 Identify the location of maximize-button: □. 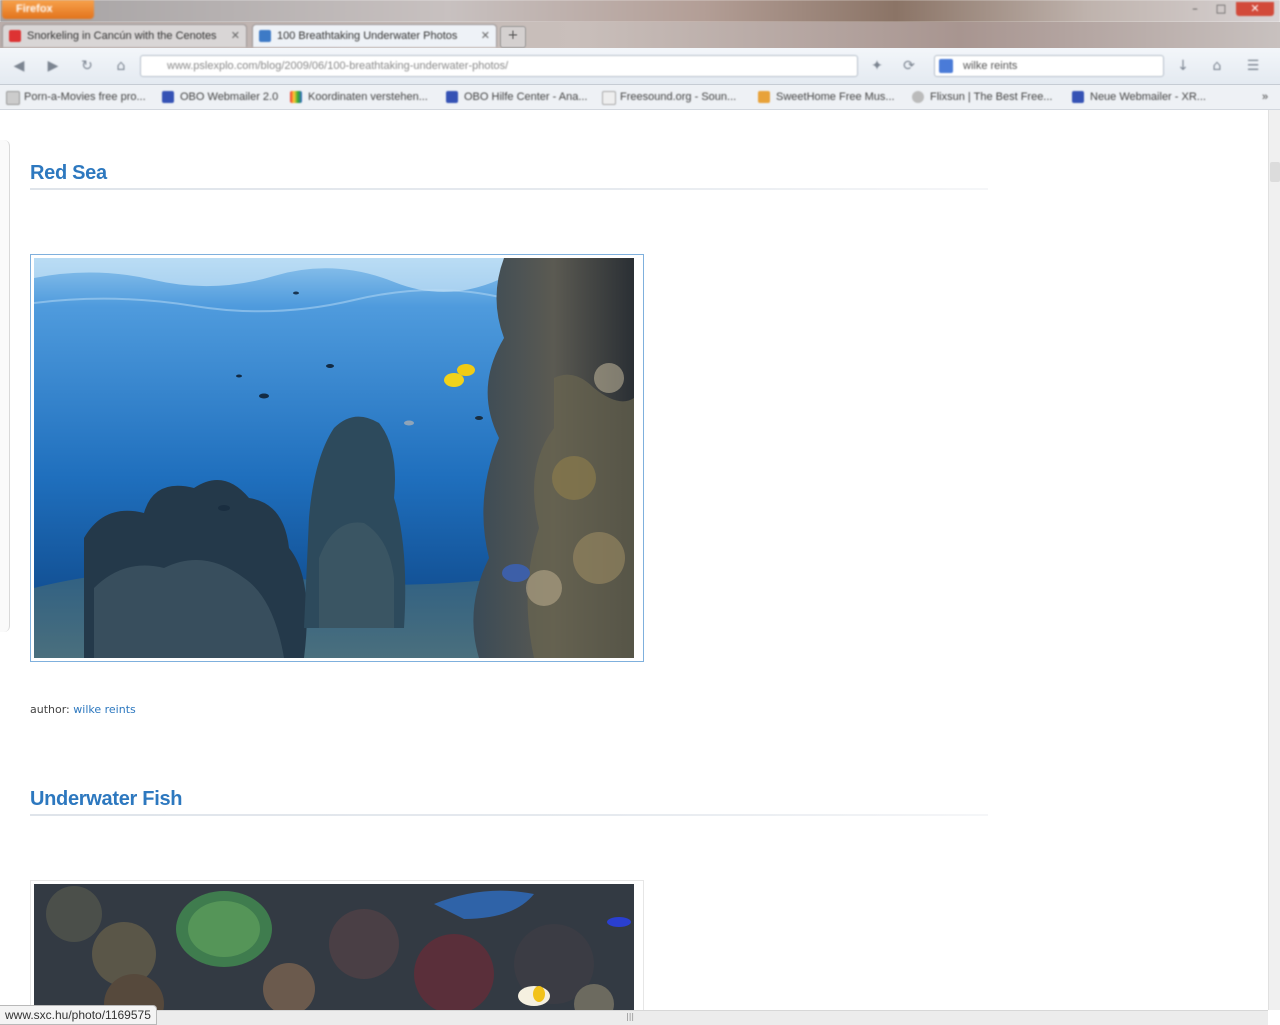
(1221, 9).